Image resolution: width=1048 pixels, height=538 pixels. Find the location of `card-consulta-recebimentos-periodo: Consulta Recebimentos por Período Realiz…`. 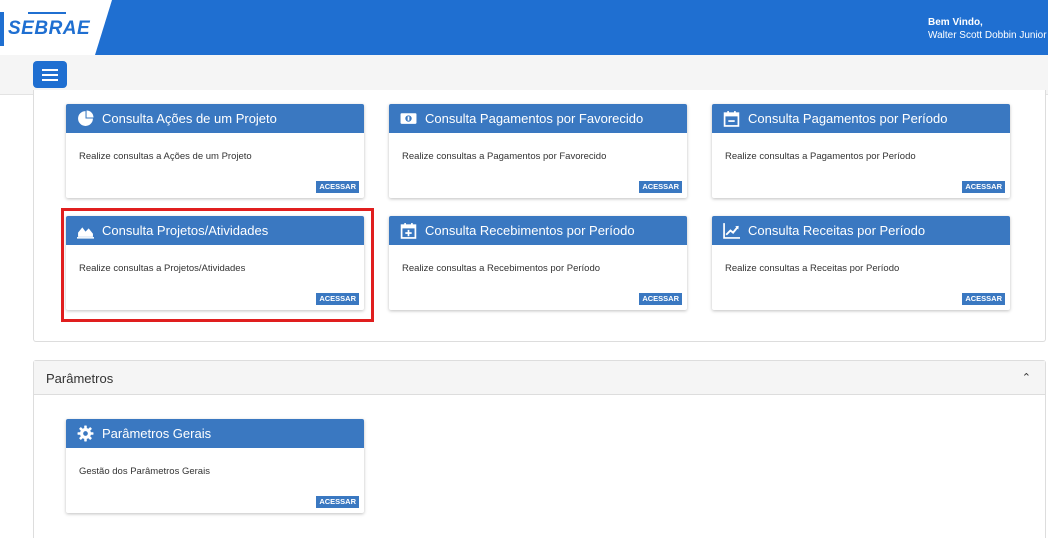

card-consulta-recebimentos-periodo: Consulta Recebimentos por Período Realiz… is located at coordinates (538, 263).